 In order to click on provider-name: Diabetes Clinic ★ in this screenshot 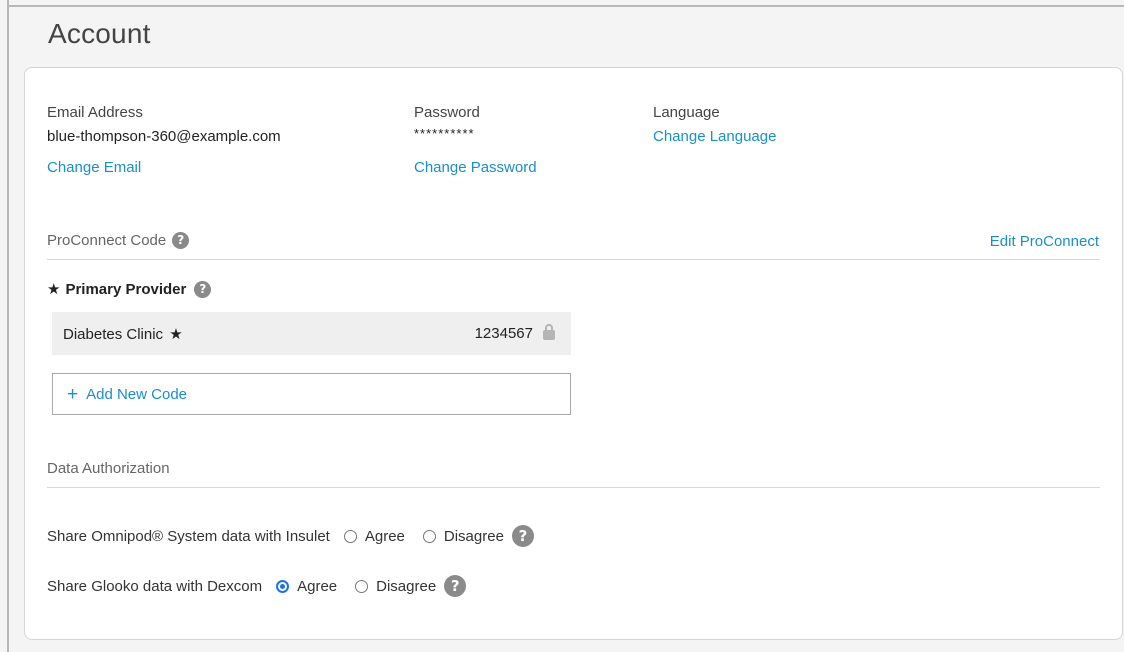, I will do `click(123, 334)`.